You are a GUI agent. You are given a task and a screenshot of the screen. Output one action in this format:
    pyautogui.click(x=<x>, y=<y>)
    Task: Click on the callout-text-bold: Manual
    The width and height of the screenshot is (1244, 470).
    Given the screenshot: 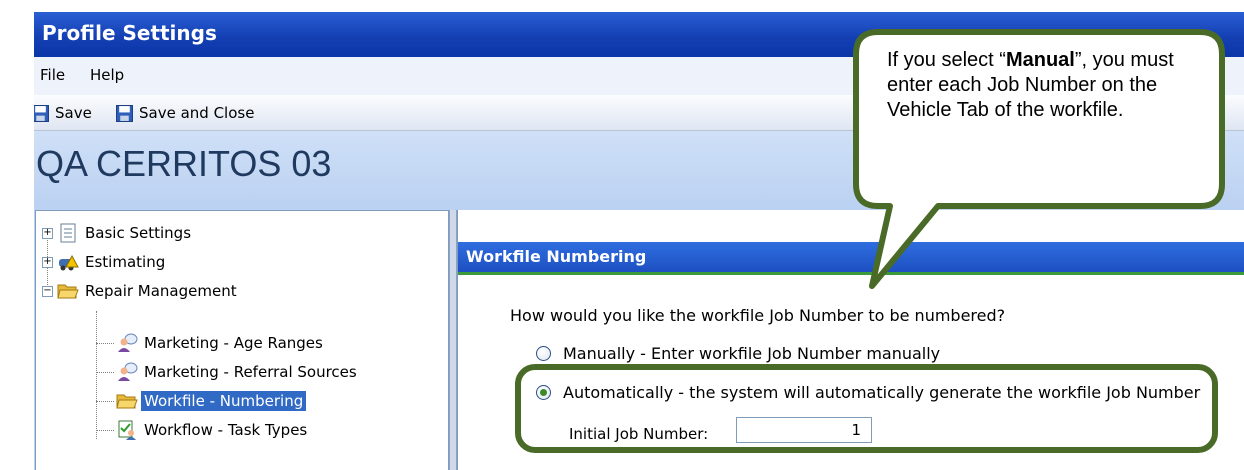 What is the action you would take?
    pyautogui.click(x=1040, y=60)
    